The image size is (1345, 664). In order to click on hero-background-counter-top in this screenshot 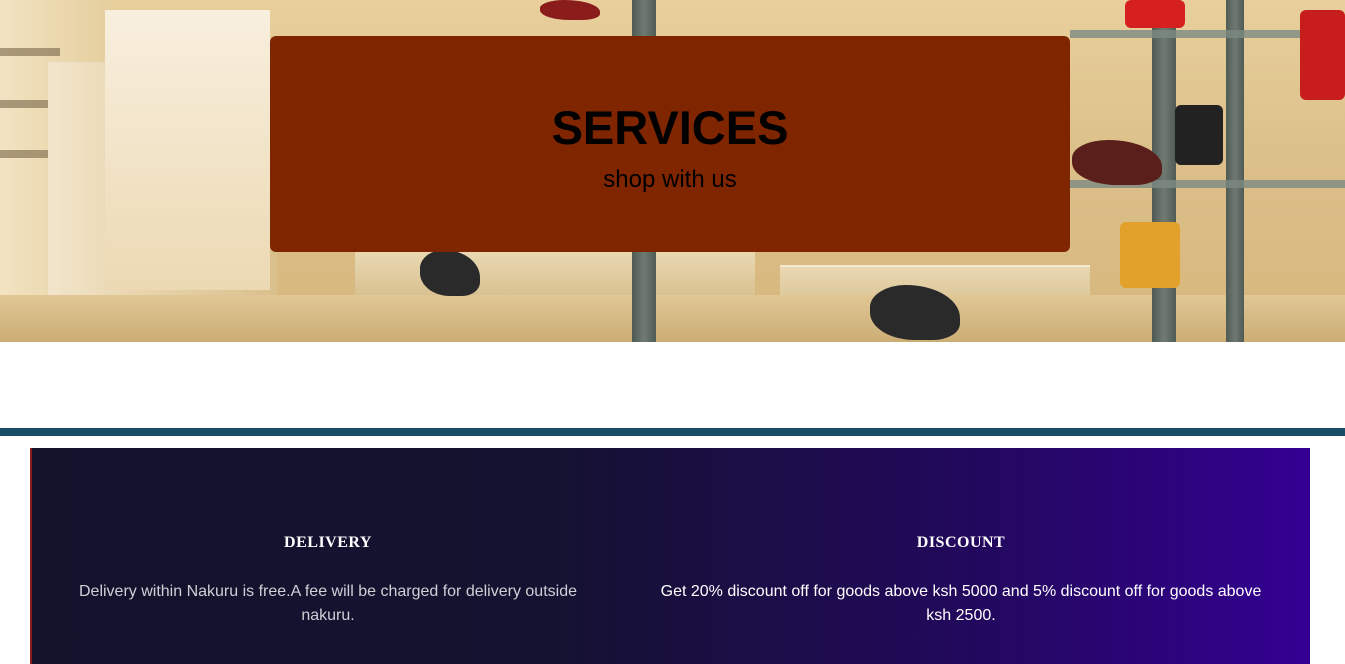, I will do `click(187, 150)`.